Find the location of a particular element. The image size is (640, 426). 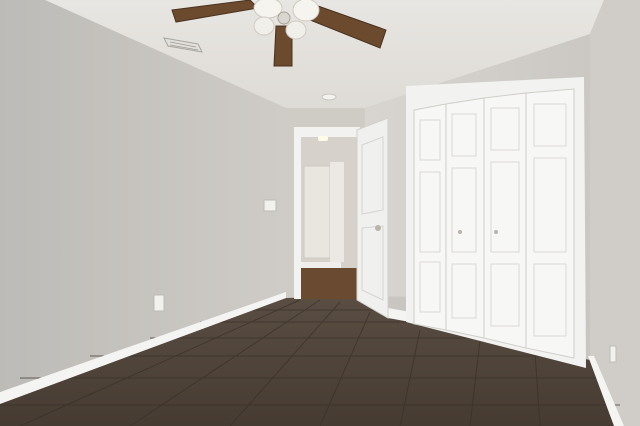

door-knob is located at coordinates (378, 228).